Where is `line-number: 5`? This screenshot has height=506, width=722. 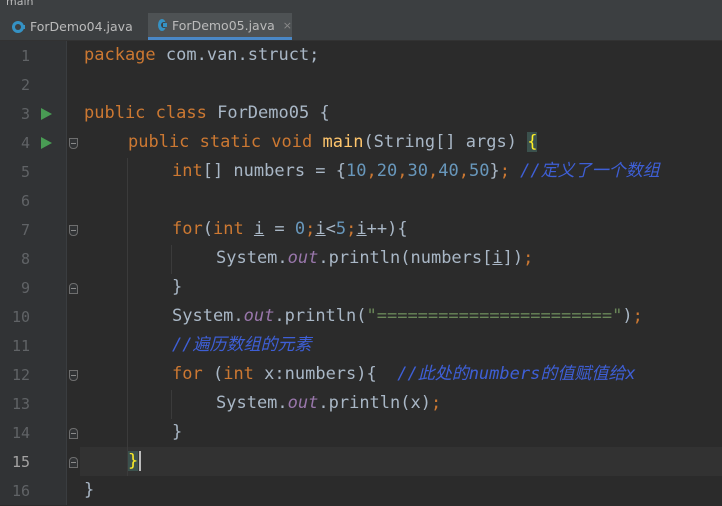 line-number: 5 is located at coordinates (25, 172).